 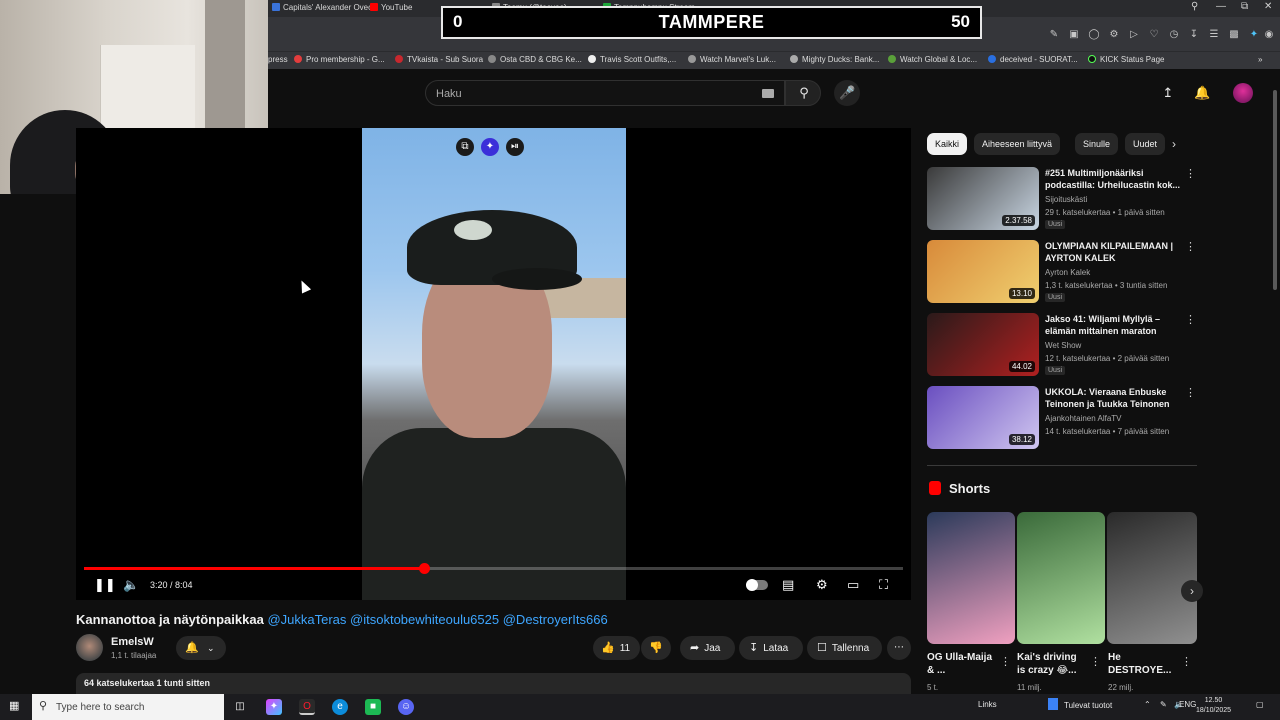 What do you see at coordinates (1194, 35) in the screenshot?
I see `download-icon: ↧` at bounding box center [1194, 35].